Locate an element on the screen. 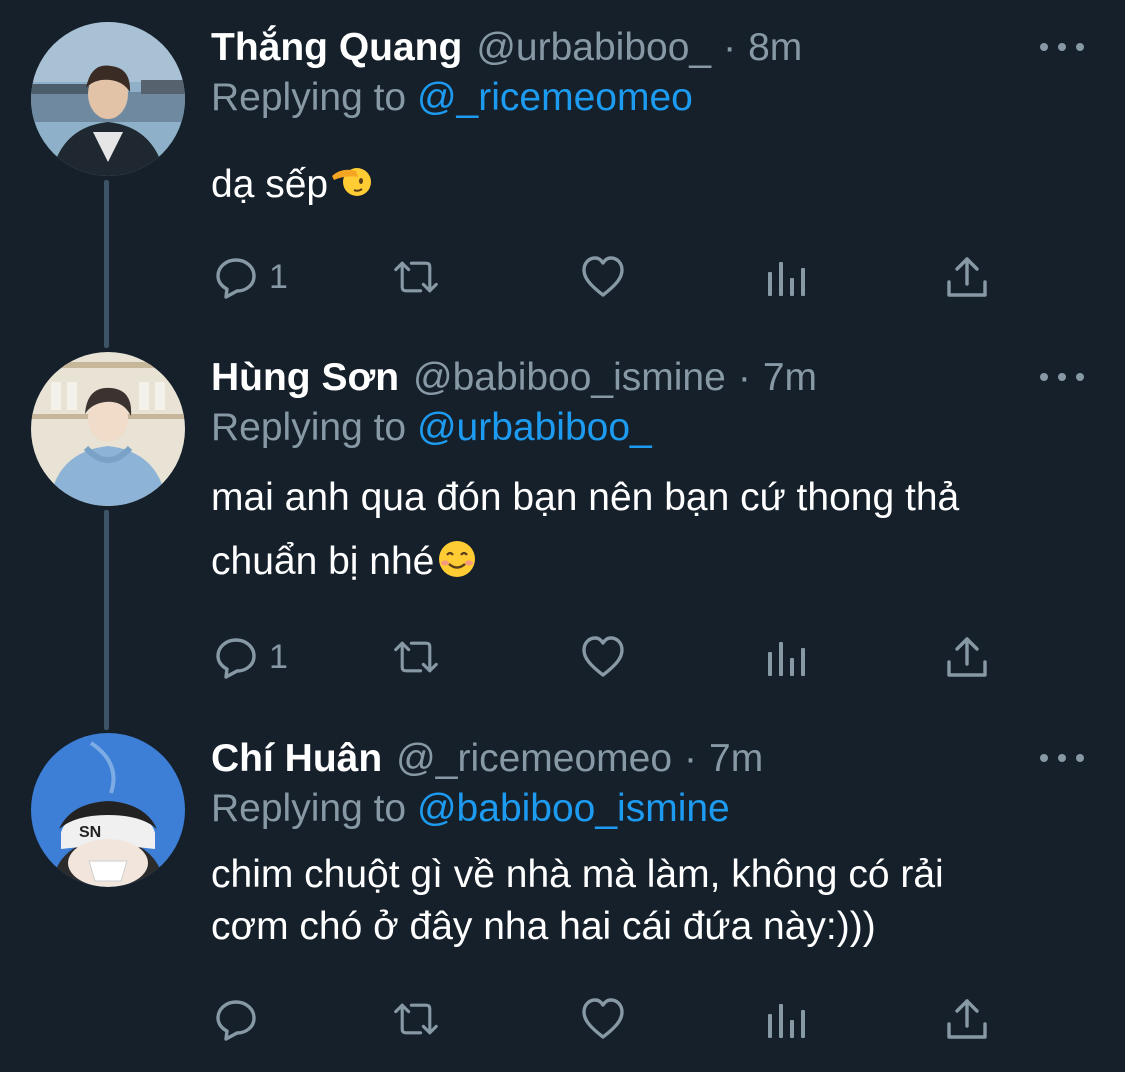  tweet-actions is located at coordinates (562, 1019).